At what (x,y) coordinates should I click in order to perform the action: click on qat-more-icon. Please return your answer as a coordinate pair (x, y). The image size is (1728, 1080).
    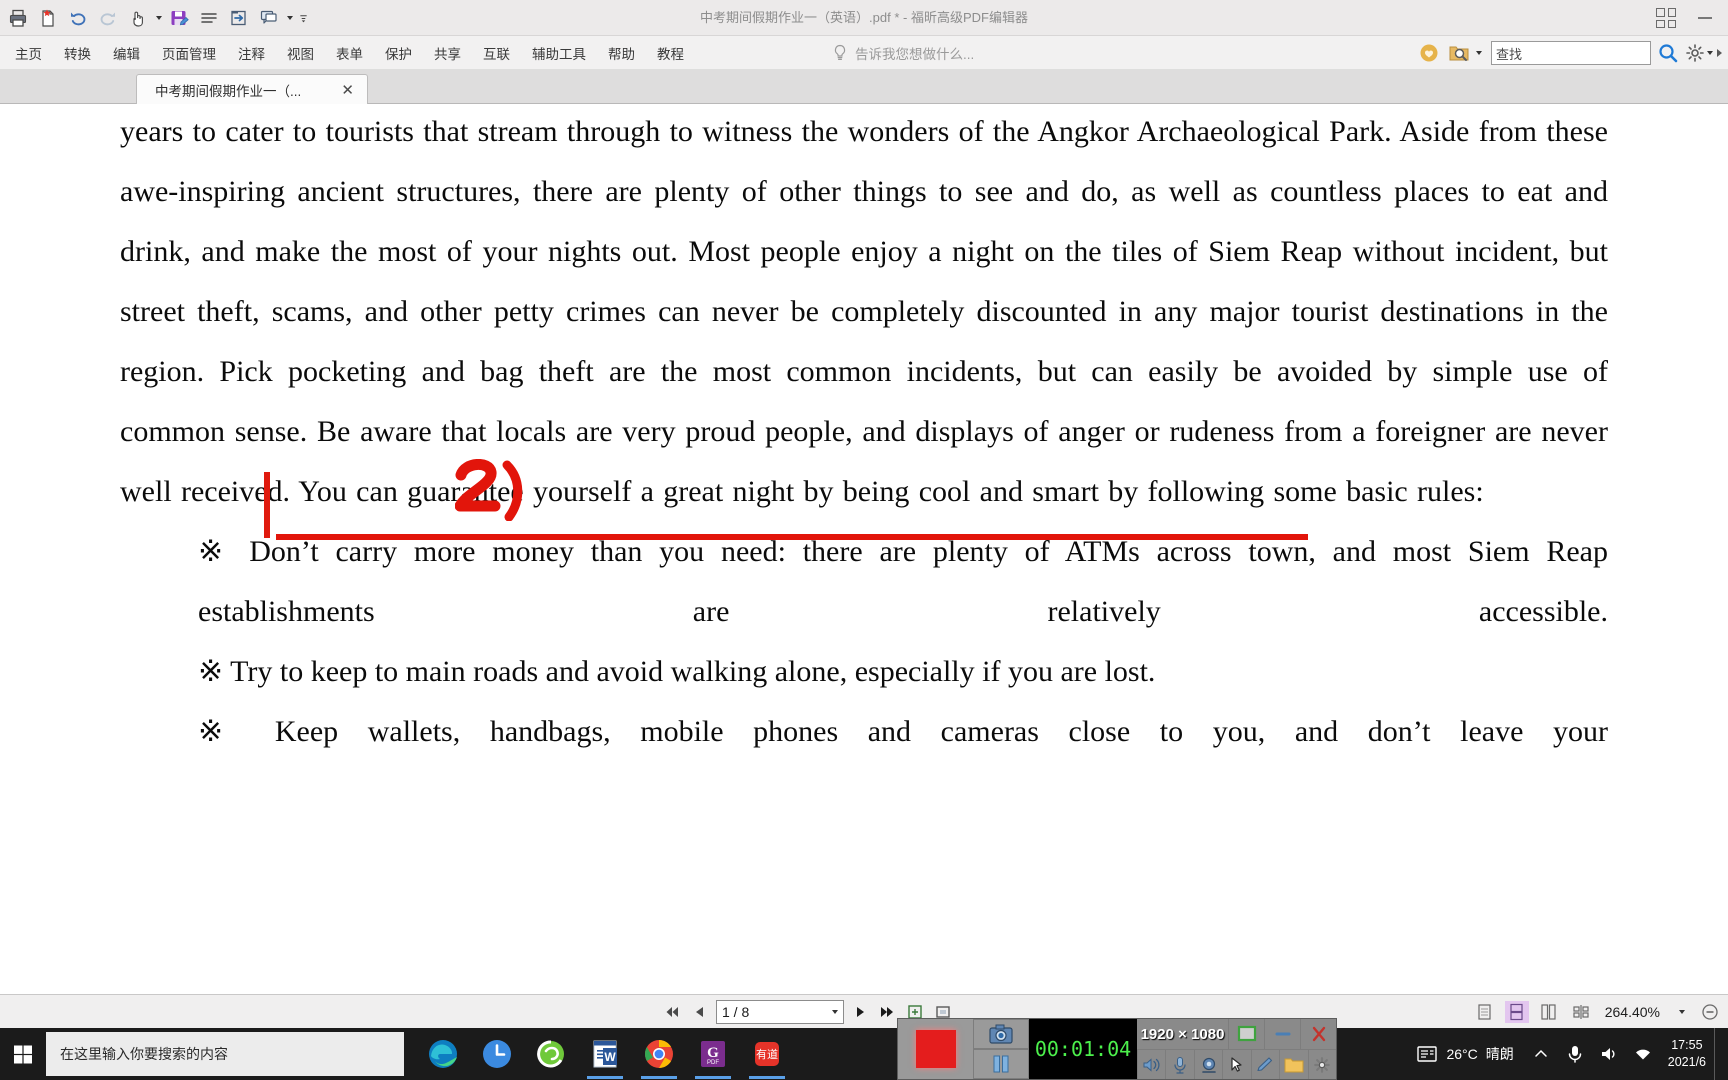
    Looking at the image, I should click on (303, 18).